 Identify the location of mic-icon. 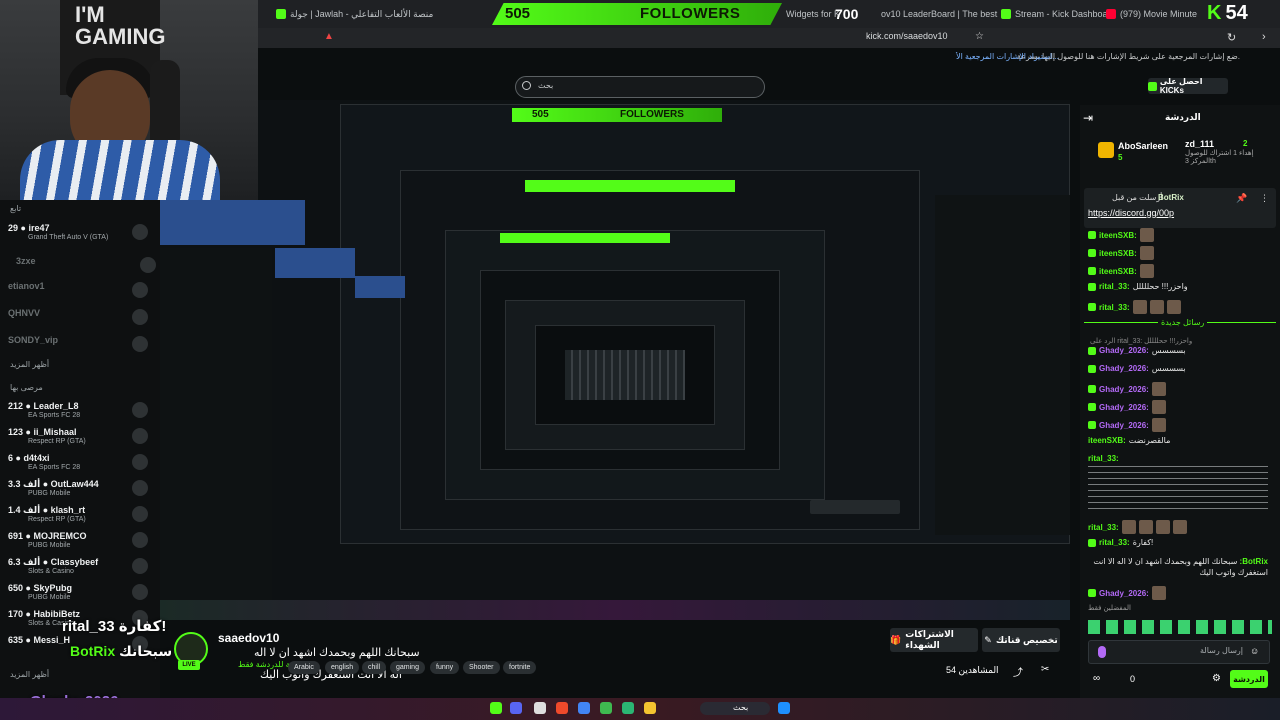
(1102, 652).